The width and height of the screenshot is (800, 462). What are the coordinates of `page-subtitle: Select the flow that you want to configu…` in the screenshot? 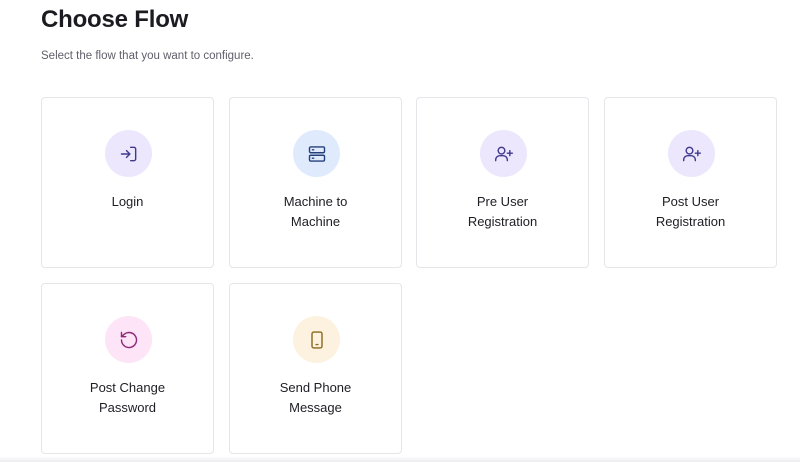 It's located at (147, 56).